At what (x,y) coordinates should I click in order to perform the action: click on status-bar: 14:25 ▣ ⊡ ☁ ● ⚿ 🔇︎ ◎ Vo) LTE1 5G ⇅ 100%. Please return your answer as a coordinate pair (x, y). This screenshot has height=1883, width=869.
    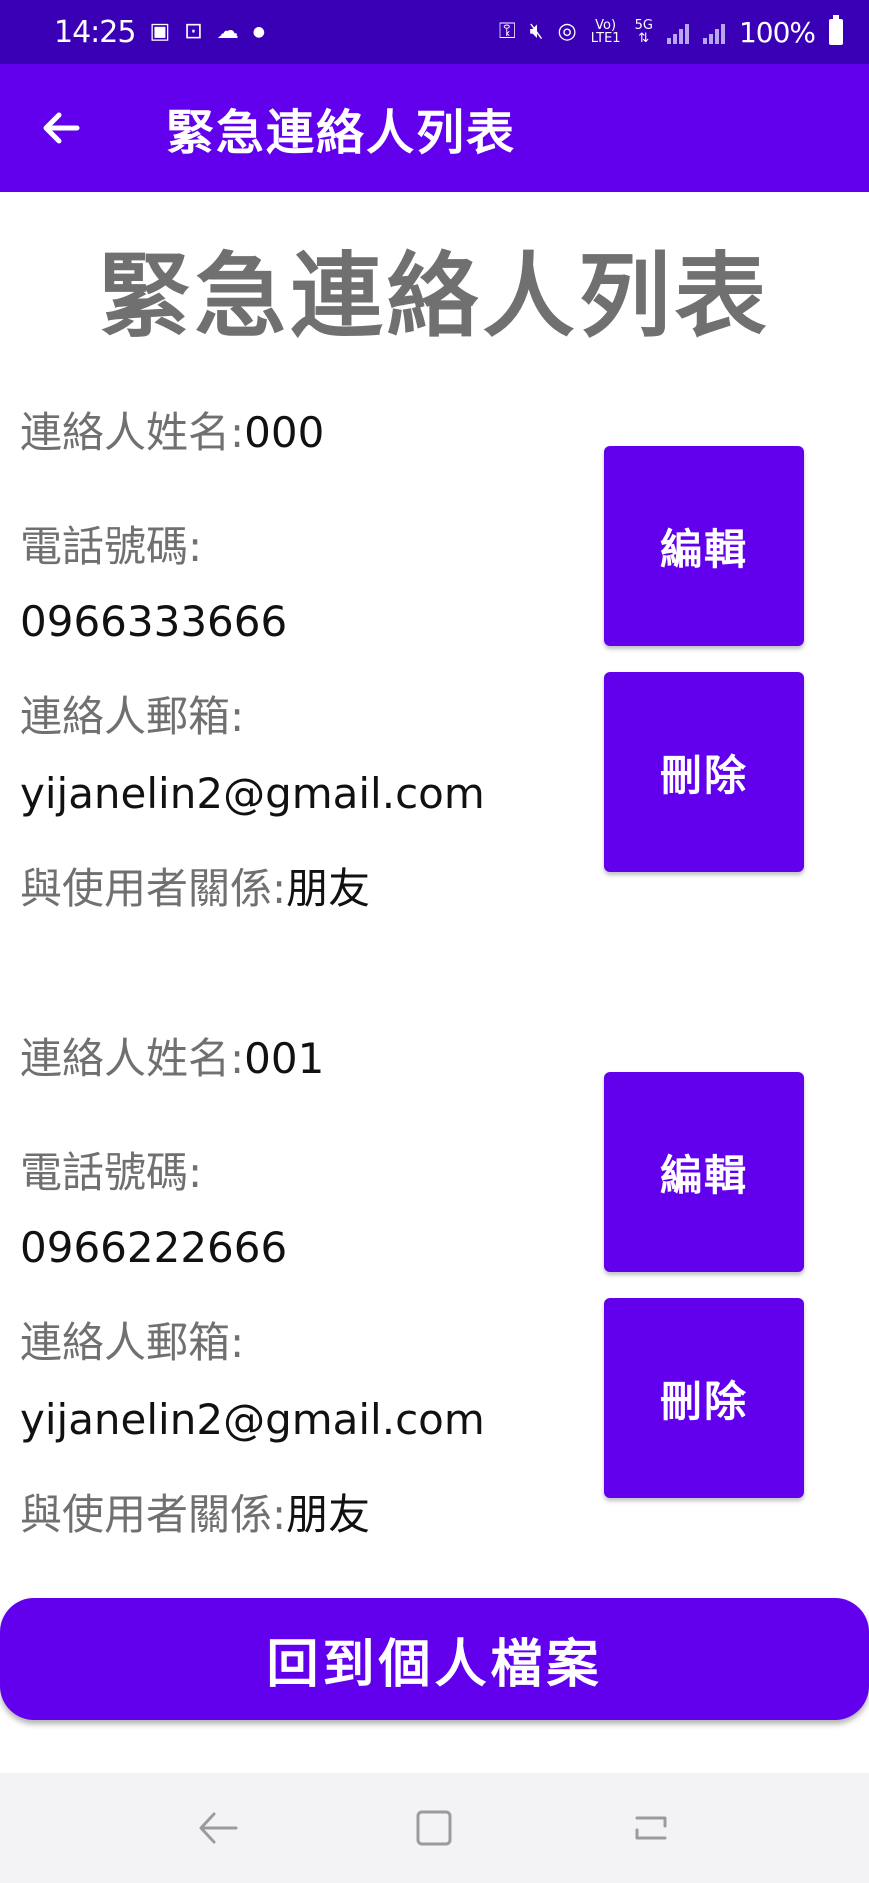
    Looking at the image, I should click on (434, 32).